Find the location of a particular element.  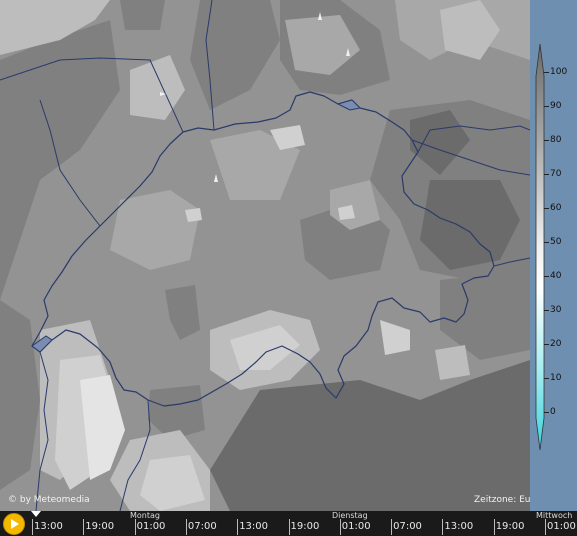

legend-tick-label: 50 is located at coordinates (556, 242).